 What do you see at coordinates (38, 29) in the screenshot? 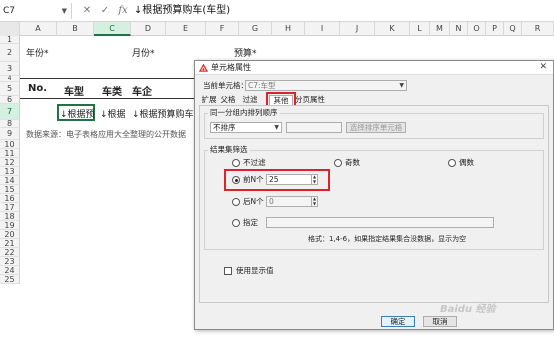
I see `column-header: A` at bounding box center [38, 29].